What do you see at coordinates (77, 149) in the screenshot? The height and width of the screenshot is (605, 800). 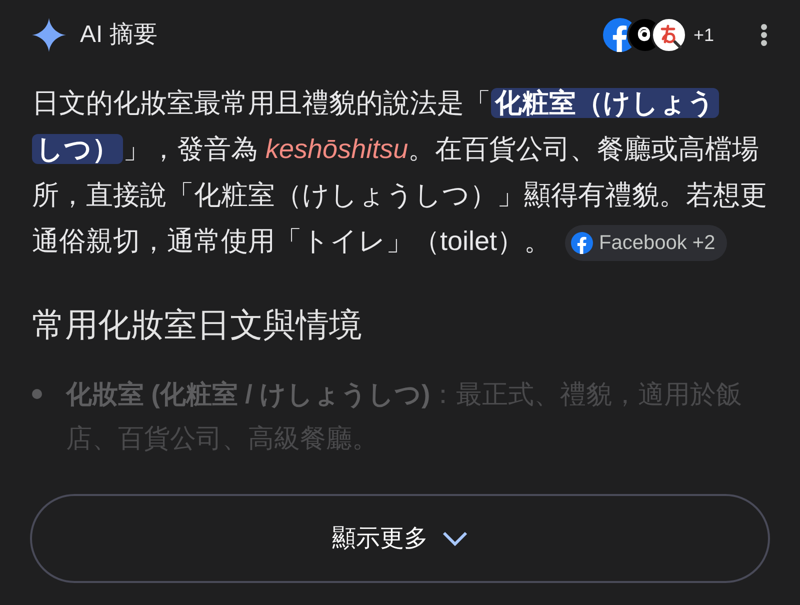 I see `highlighted-phrase: しつ）` at bounding box center [77, 149].